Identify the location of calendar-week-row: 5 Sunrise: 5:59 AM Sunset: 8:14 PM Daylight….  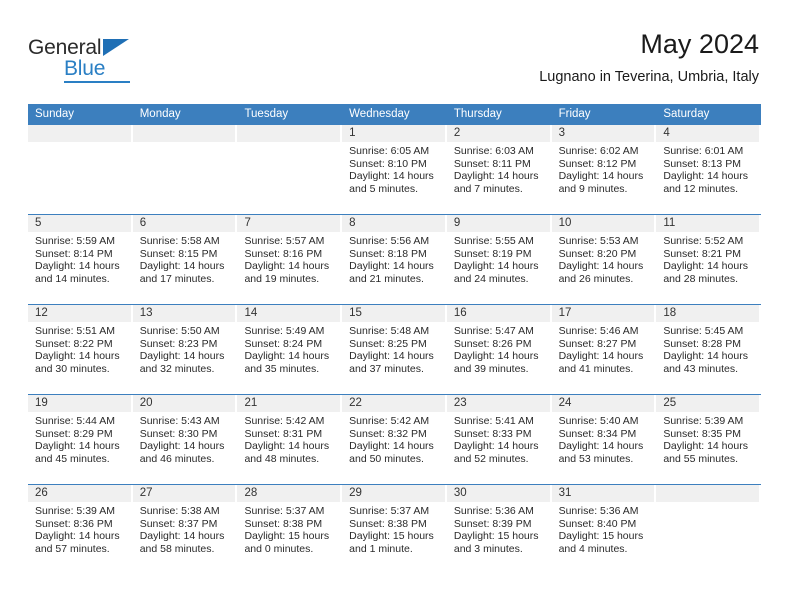
(394, 259).